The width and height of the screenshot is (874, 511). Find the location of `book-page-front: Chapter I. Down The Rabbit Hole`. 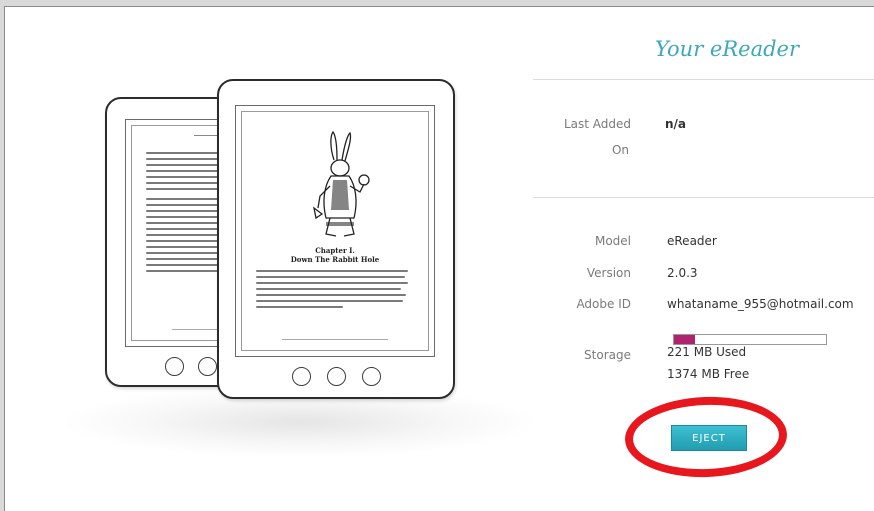

book-page-front: Chapter I. Down The Rabbit Hole is located at coordinates (335, 231).